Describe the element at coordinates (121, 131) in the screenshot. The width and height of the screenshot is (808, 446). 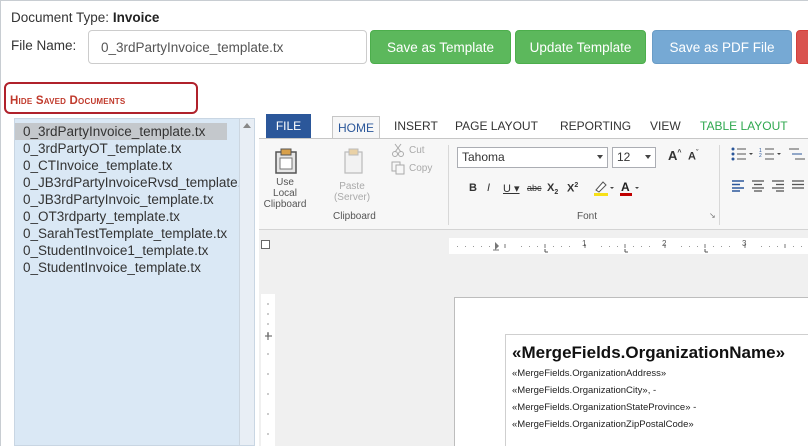
I see `list-item: 0_3rdPartyInvoice_template.tx` at that location.